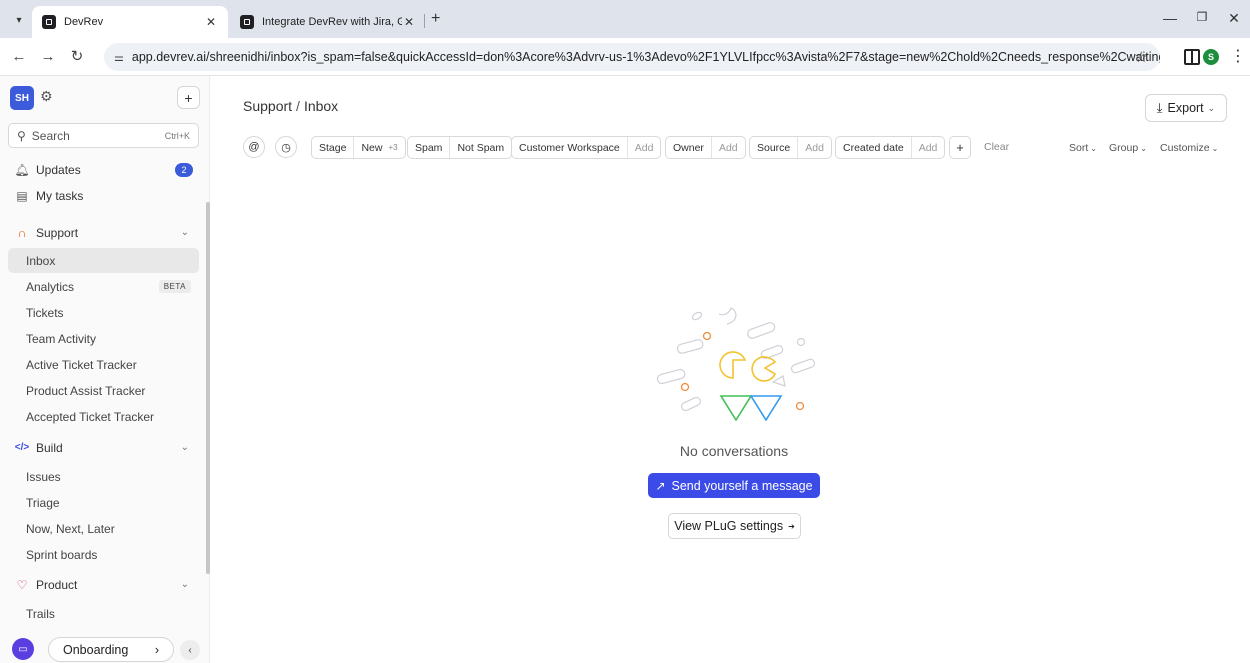  What do you see at coordinates (358, 147) in the screenshot?
I see `filter-stage: Stage New +3` at bounding box center [358, 147].